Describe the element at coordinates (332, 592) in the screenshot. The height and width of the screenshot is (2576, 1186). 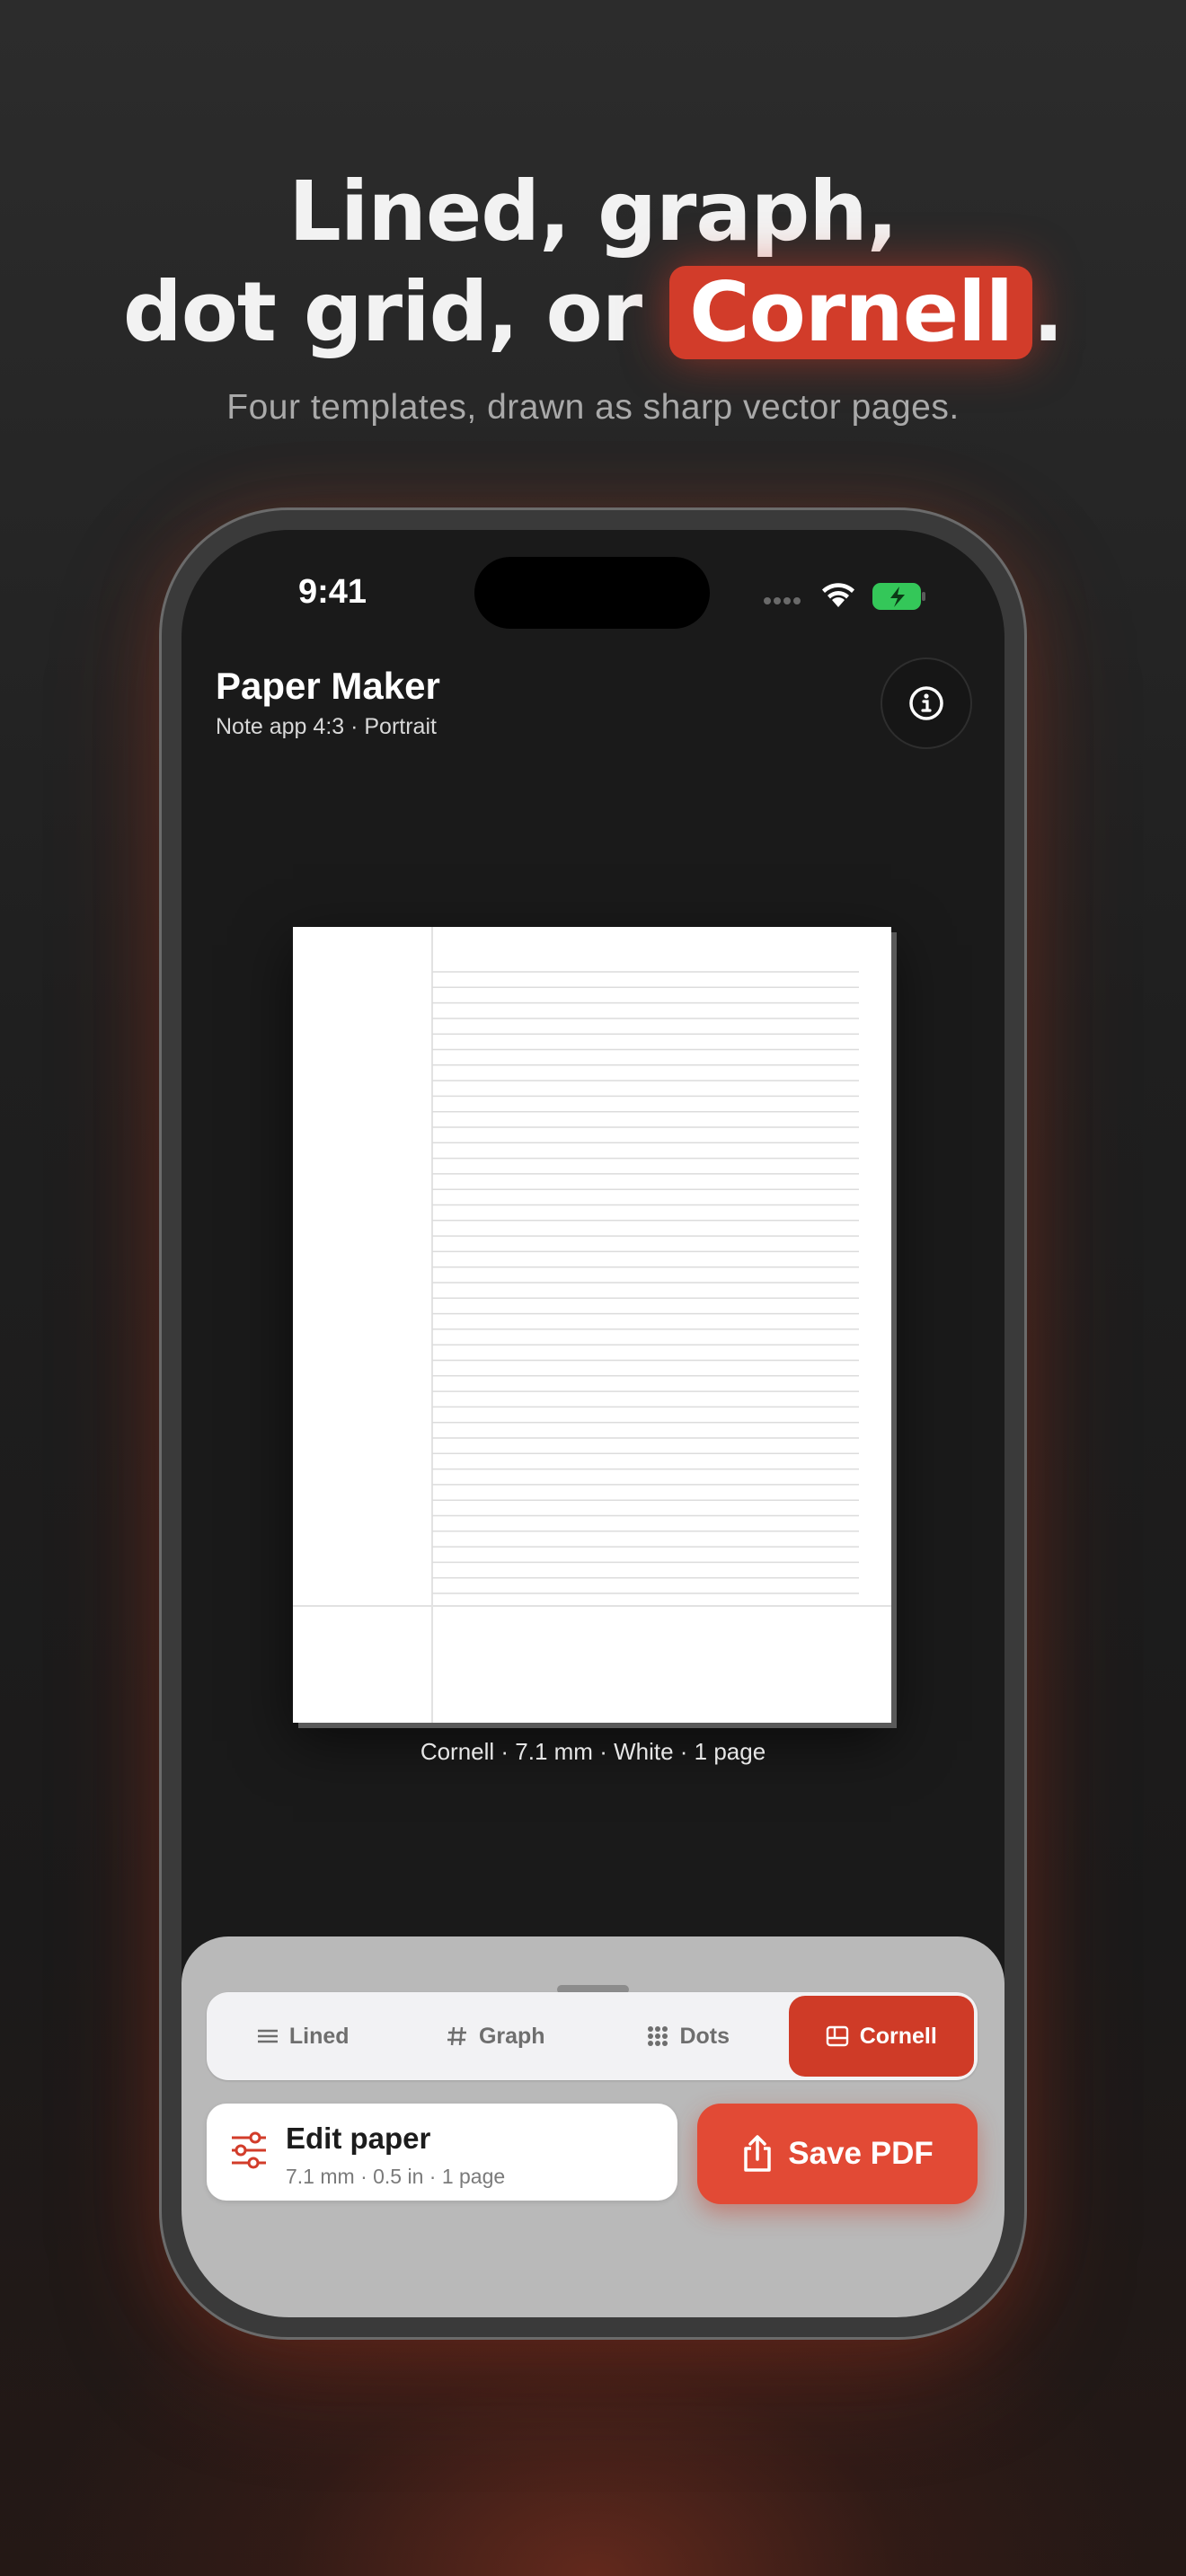
I see `status-time: 9:41` at that location.